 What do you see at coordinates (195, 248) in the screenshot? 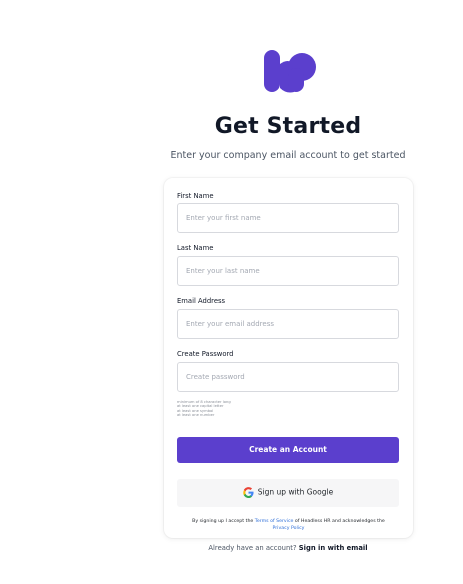
I see `last-name-label: Last Name` at bounding box center [195, 248].